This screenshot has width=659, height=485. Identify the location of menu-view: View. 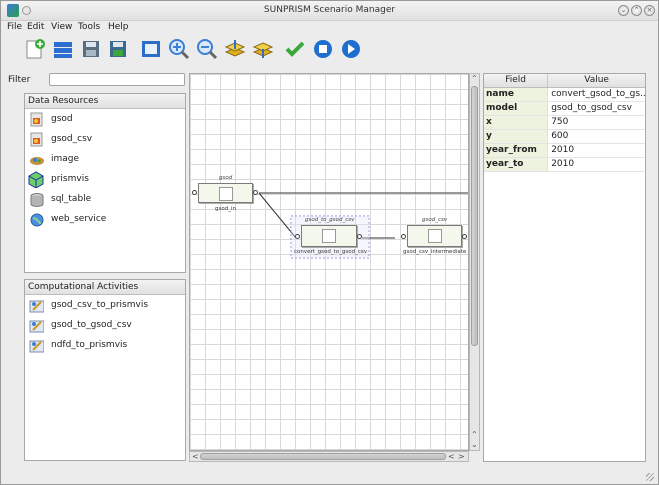
(61, 27).